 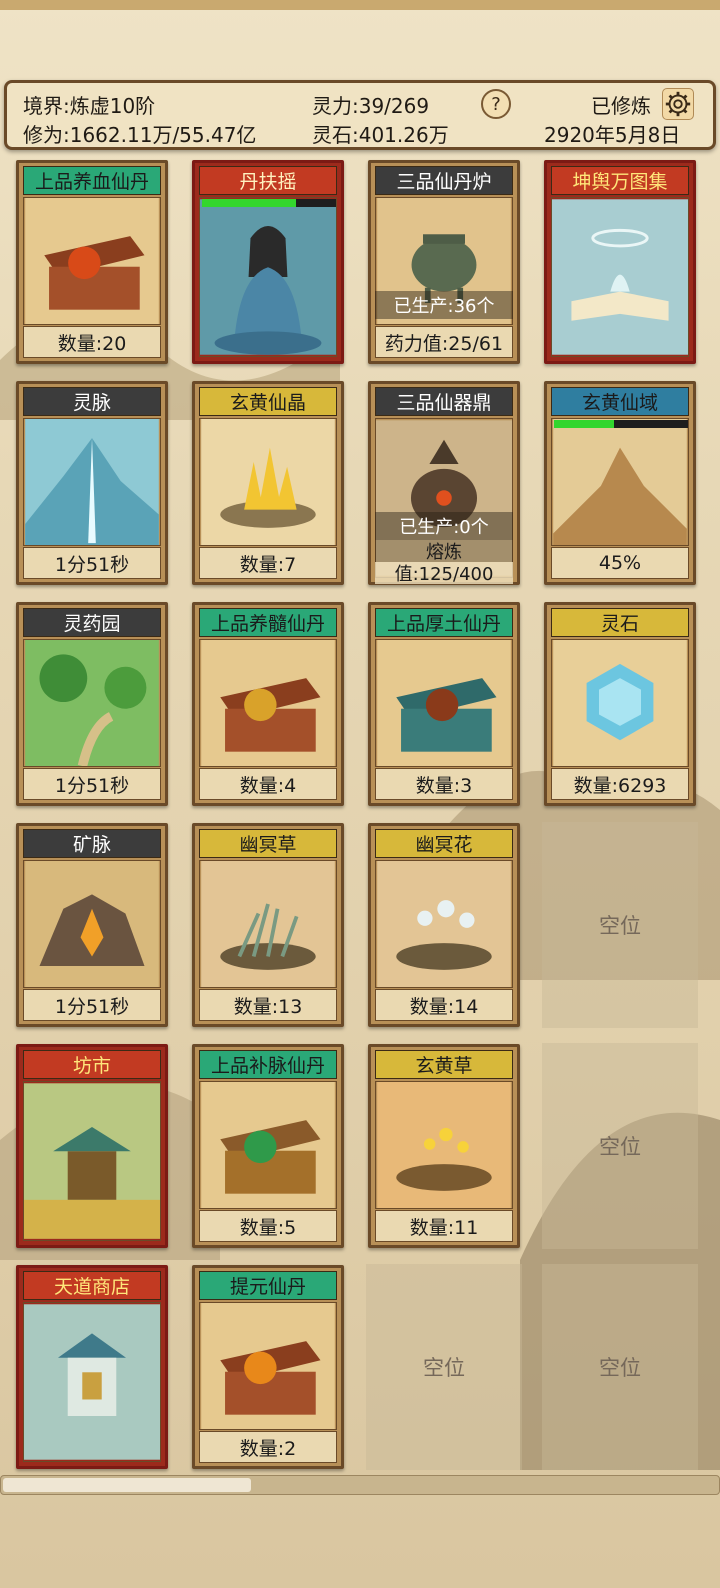 What do you see at coordinates (92, 342) in the screenshot?
I see `card-footer: 数量:20` at bounding box center [92, 342].